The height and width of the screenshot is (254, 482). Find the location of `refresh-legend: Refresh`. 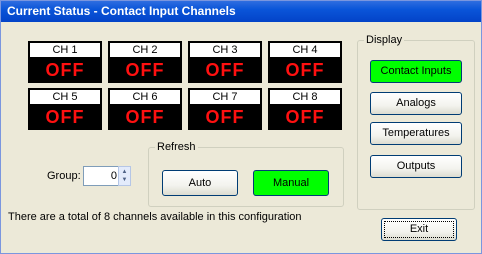

refresh-legend: Refresh is located at coordinates (176, 147).